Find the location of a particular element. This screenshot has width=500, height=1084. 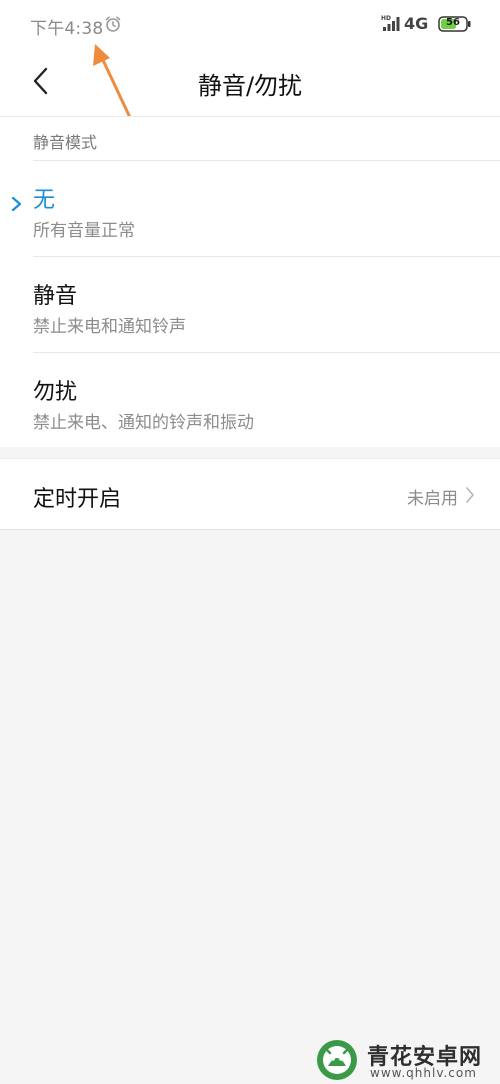

mode-subtitle: 禁止来电、通知的铃声和振动 is located at coordinates (143, 423).